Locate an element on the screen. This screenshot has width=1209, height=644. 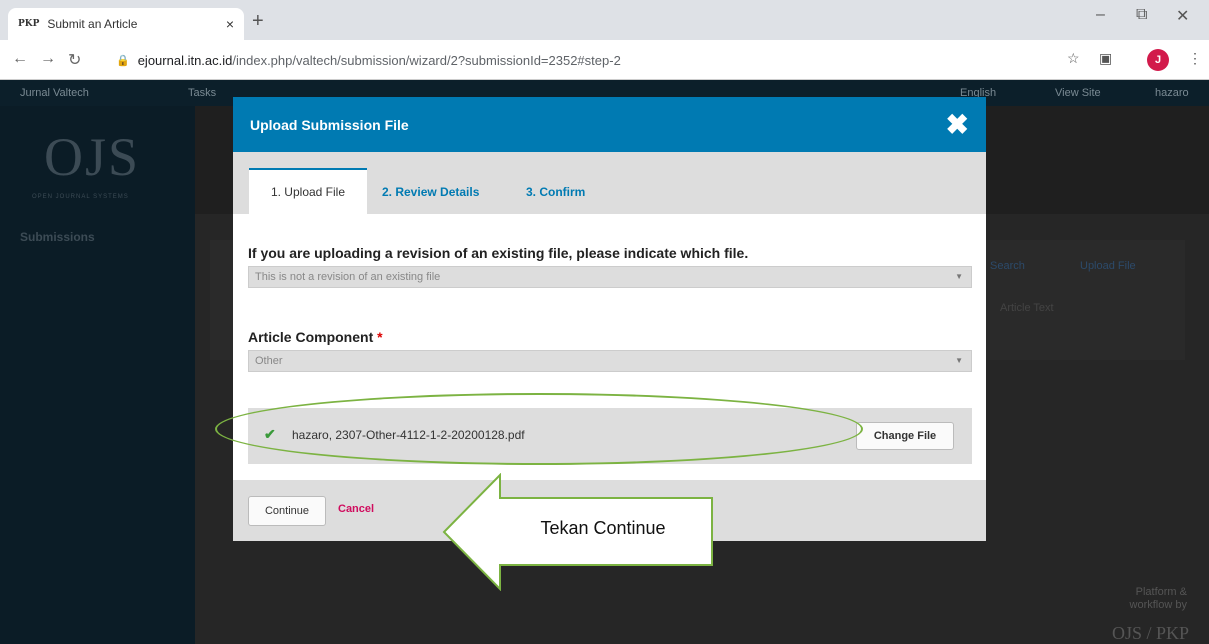
menu-dots-icon: ⋮ is located at coordinates (1195, 58).